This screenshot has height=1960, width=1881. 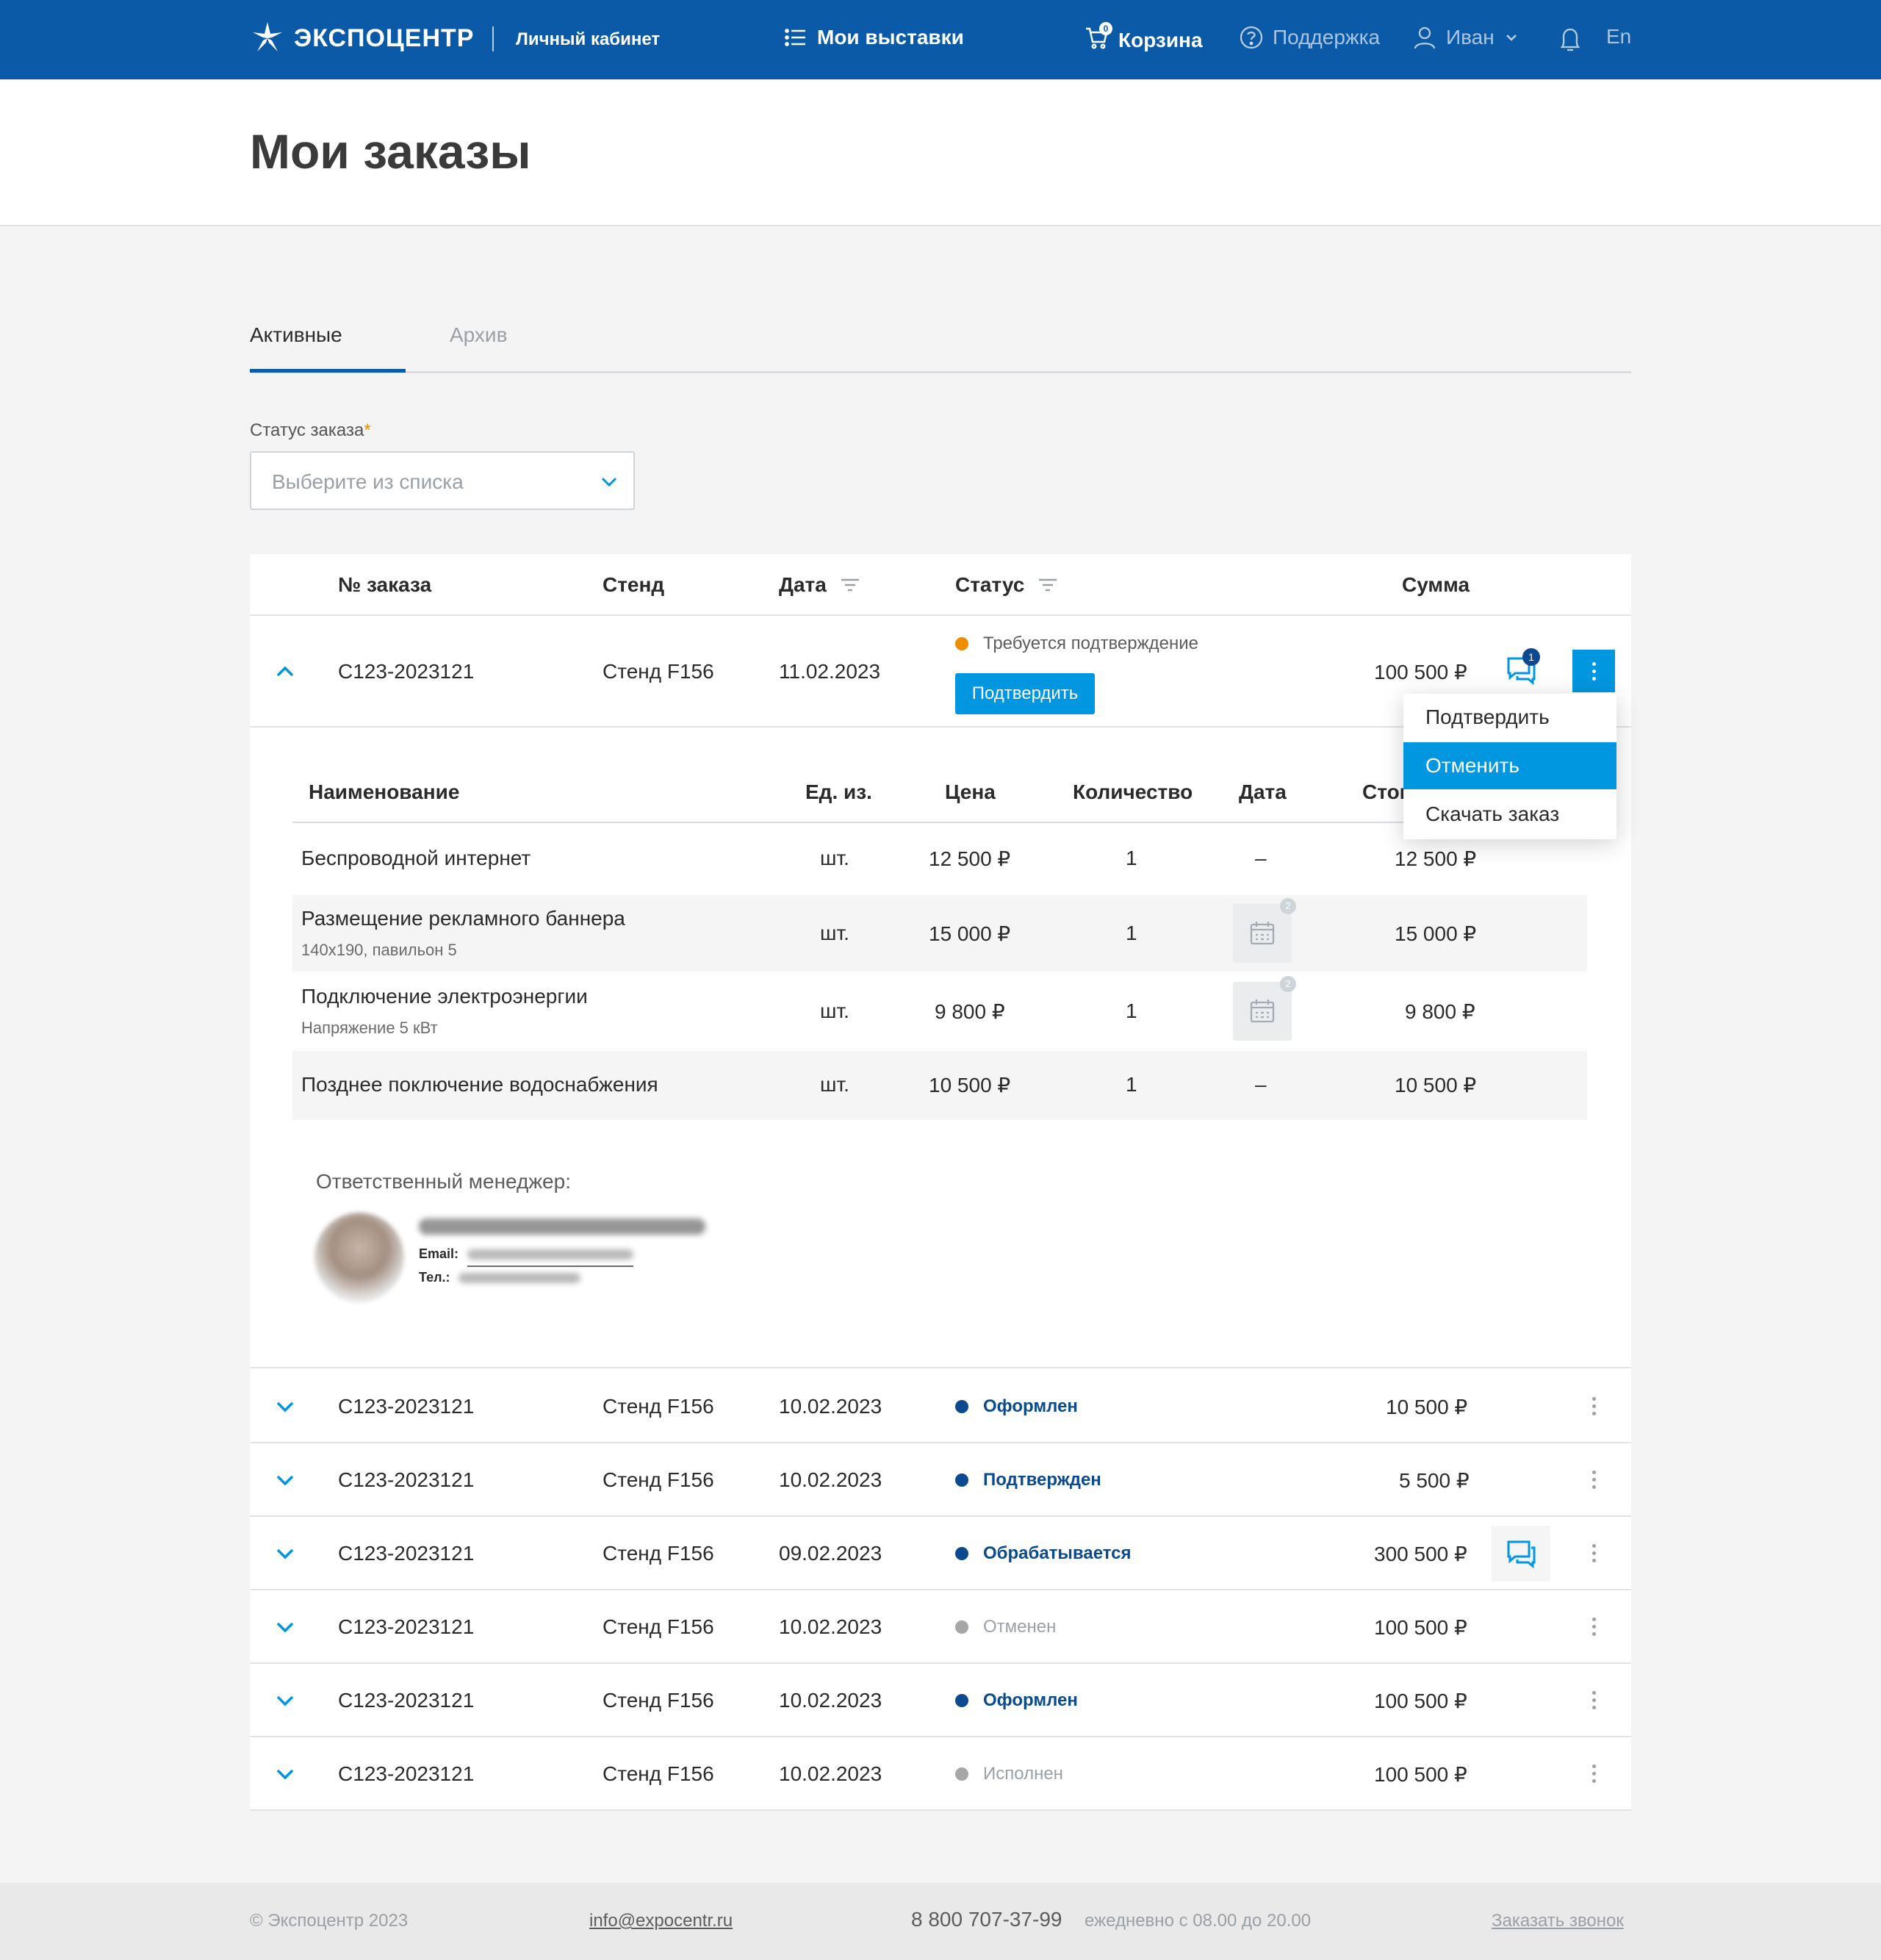 What do you see at coordinates (444, 996) in the screenshot?
I see `item-name: Подключение электроэнергии` at bounding box center [444, 996].